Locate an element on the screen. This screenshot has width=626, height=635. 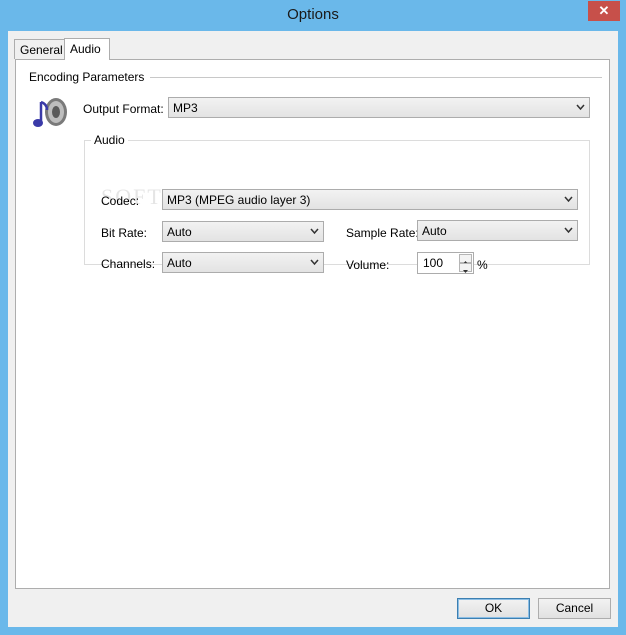
encoding-parameters-heading: Encoding Parameters is located at coordinates (90, 77).